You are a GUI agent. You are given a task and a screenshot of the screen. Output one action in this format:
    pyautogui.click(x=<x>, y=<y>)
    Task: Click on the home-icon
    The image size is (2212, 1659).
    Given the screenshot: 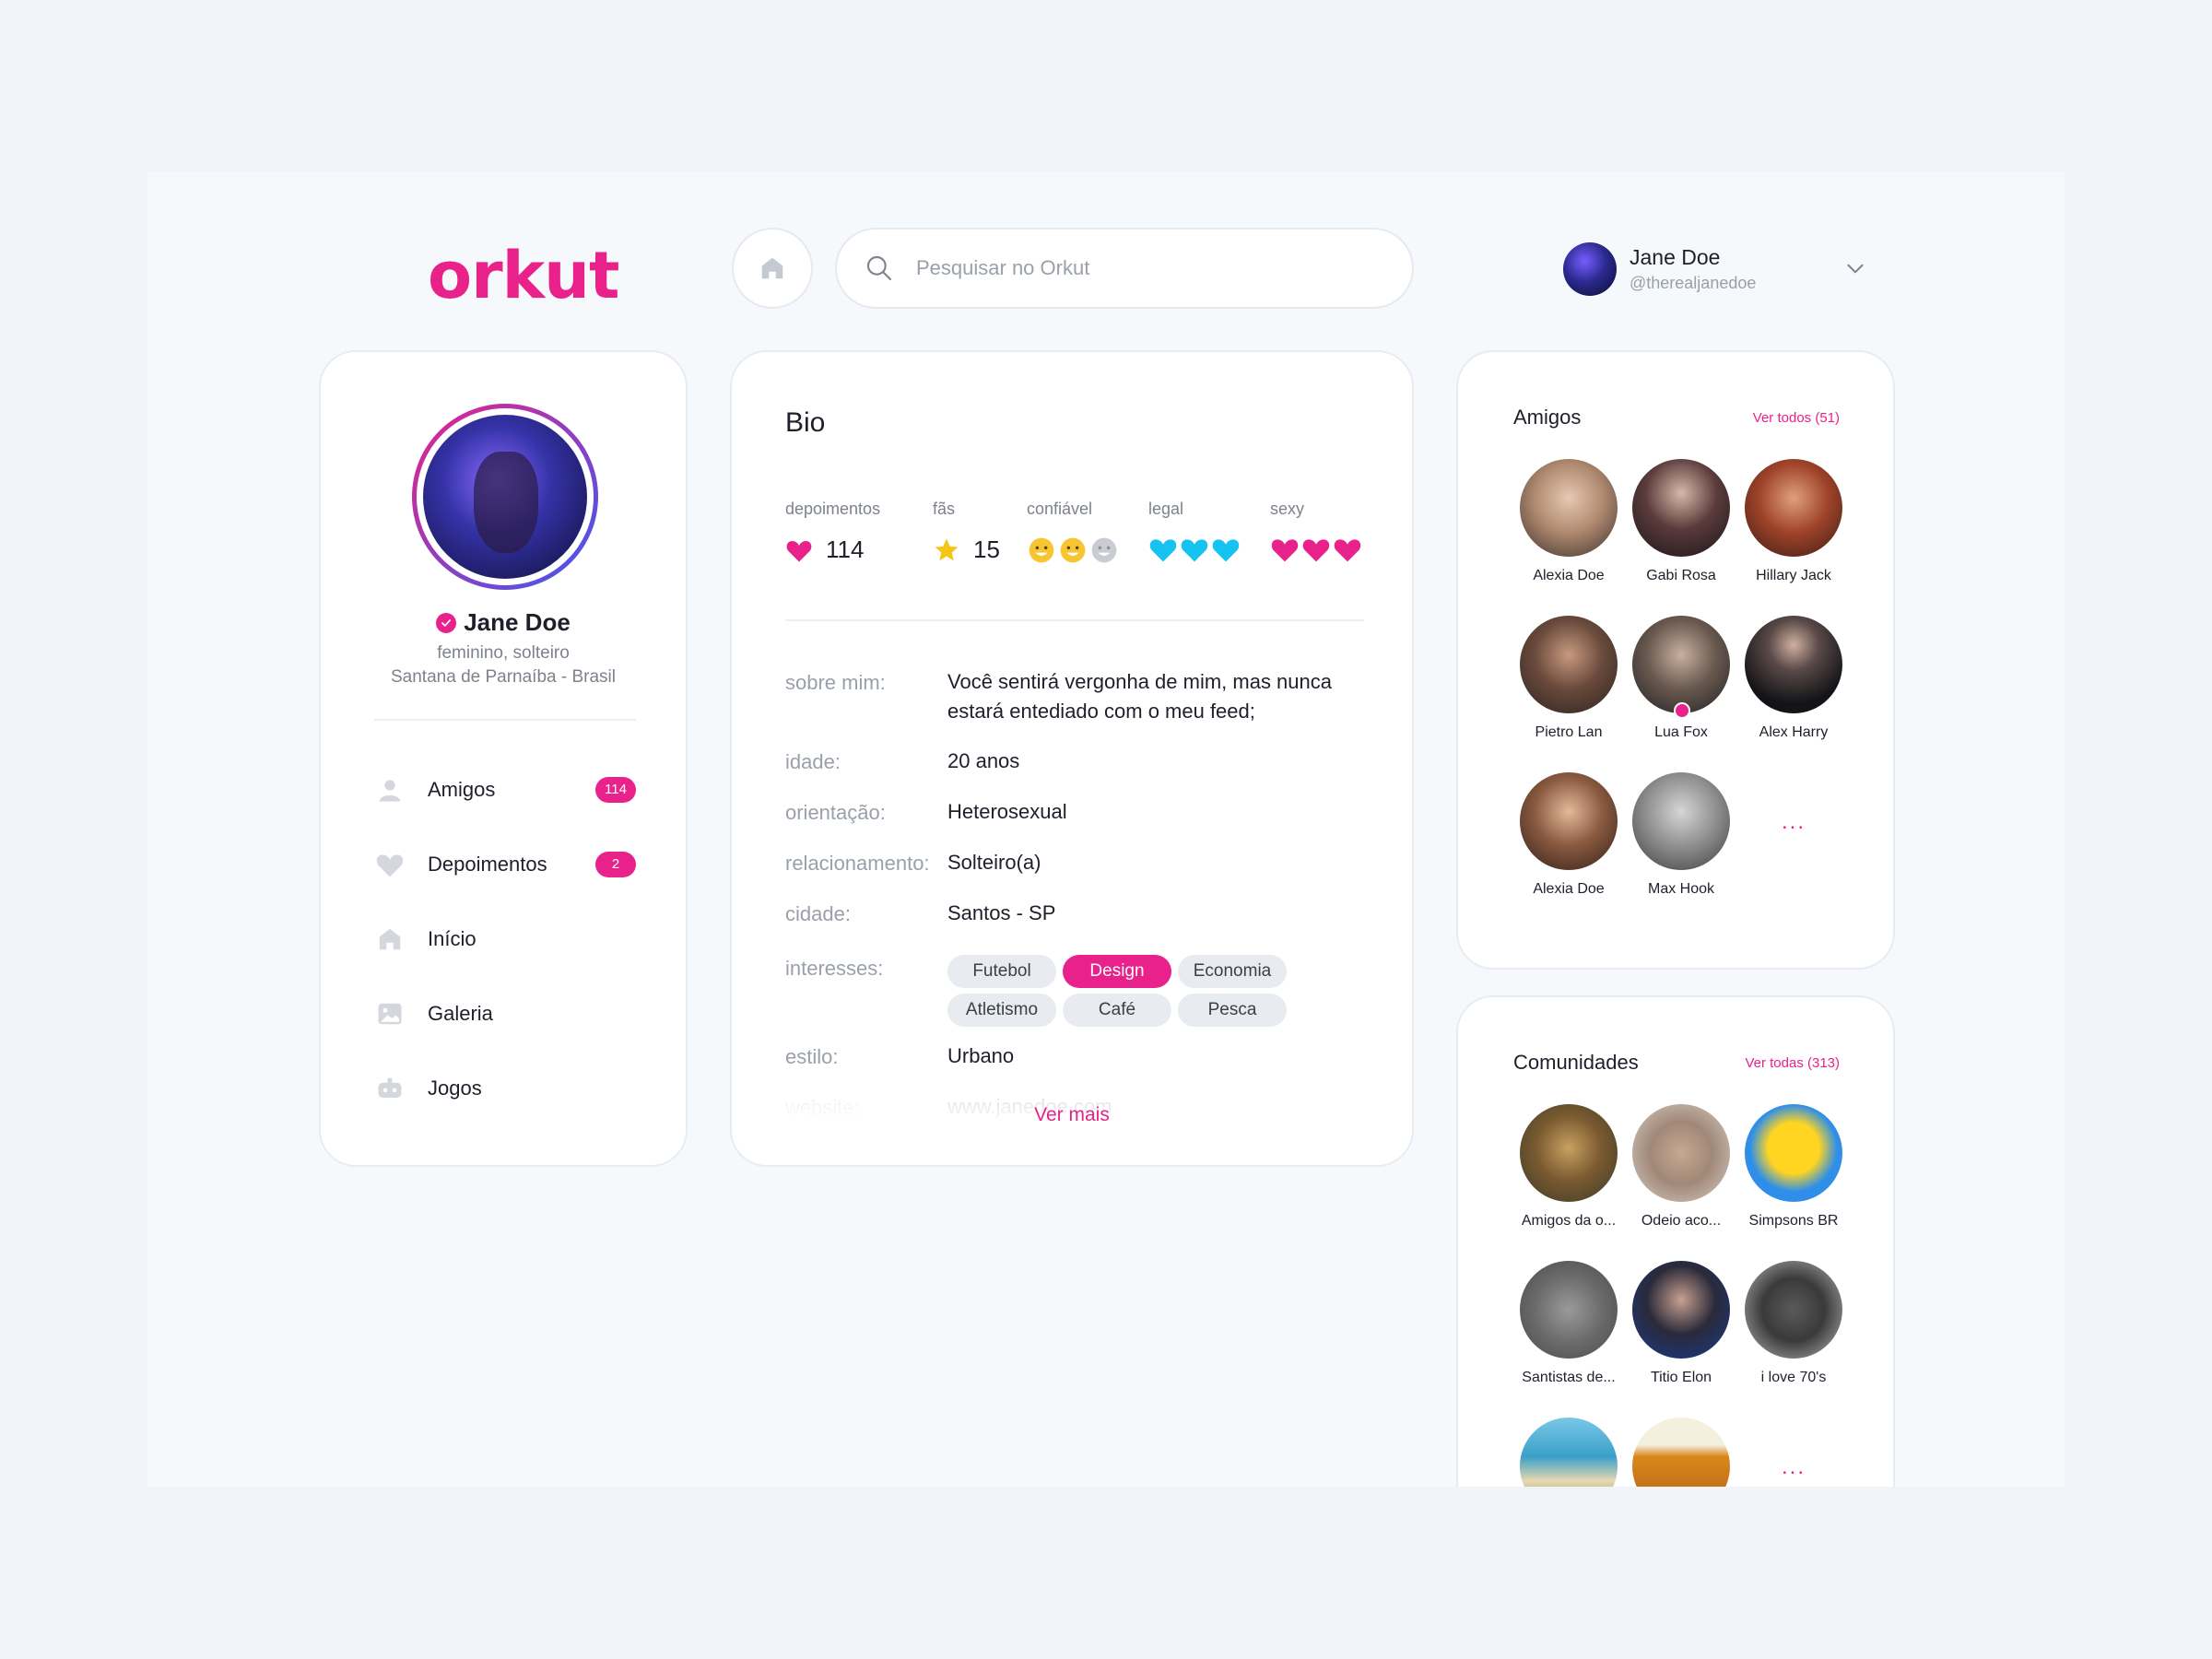 What is the action you would take?
    pyautogui.click(x=390, y=938)
    